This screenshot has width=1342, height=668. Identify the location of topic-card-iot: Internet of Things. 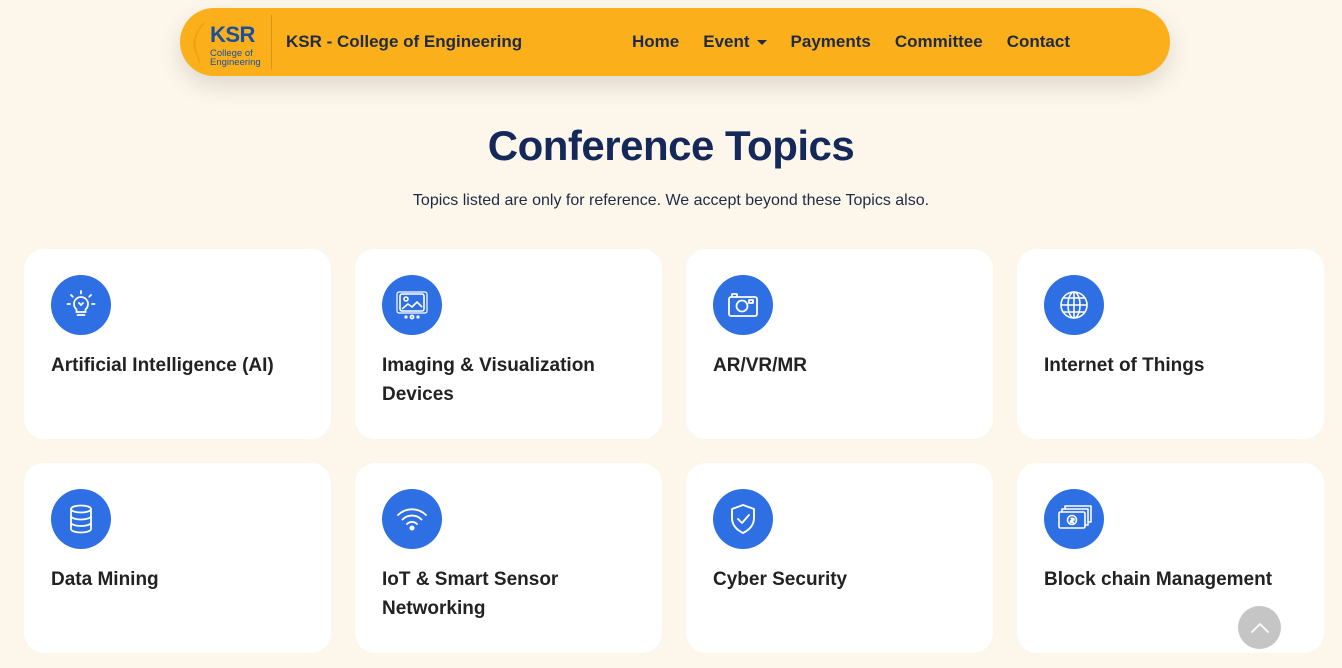
(1170, 344).